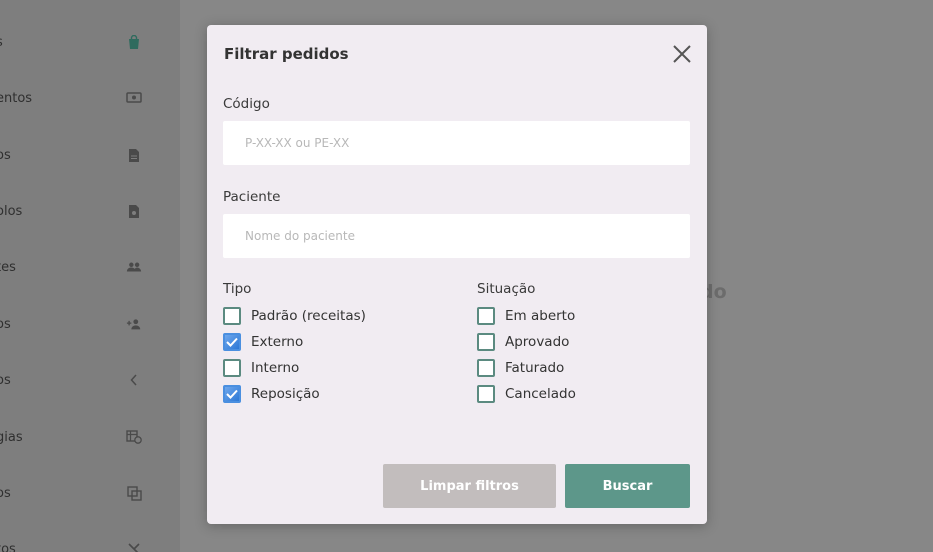 The image size is (933, 552). I want to click on search-button: Buscar, so click(627, 486).